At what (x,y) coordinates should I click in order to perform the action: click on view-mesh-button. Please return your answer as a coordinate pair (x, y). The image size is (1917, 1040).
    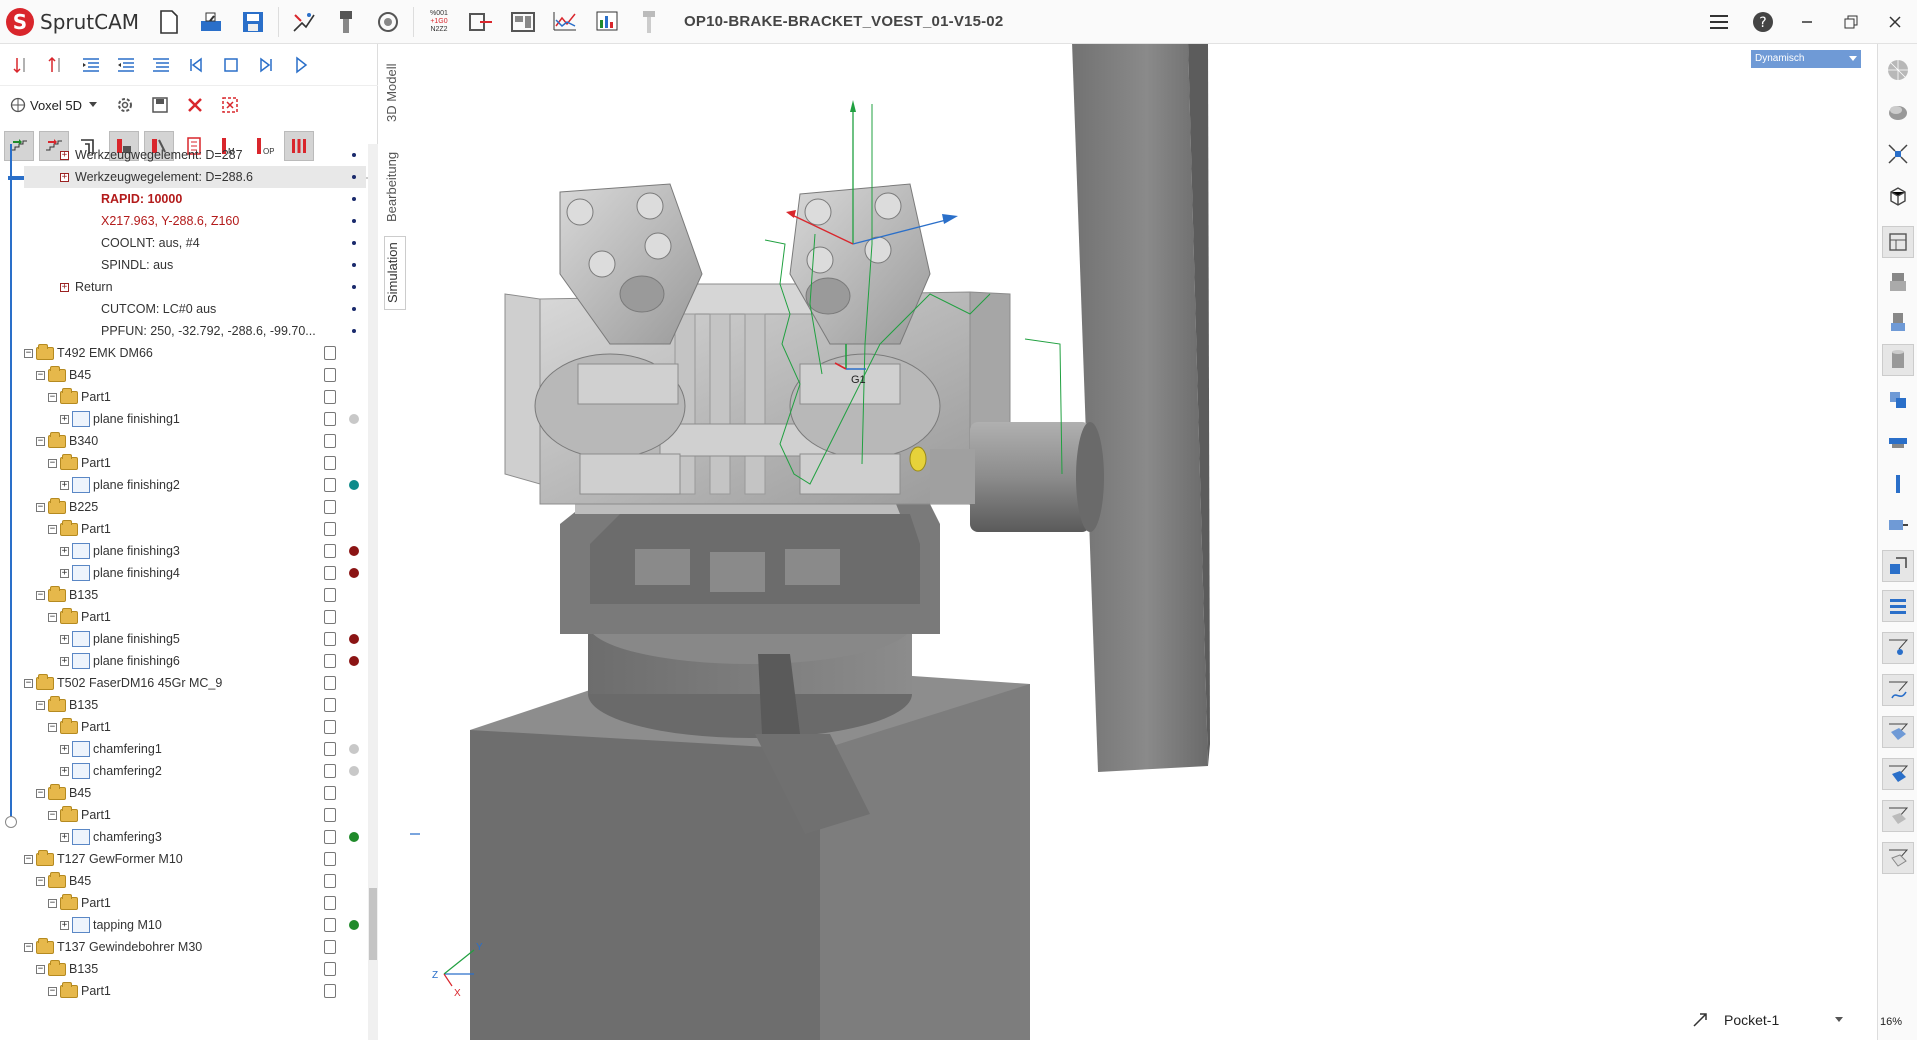
    Looking at the image, I should click on (1898, 816).